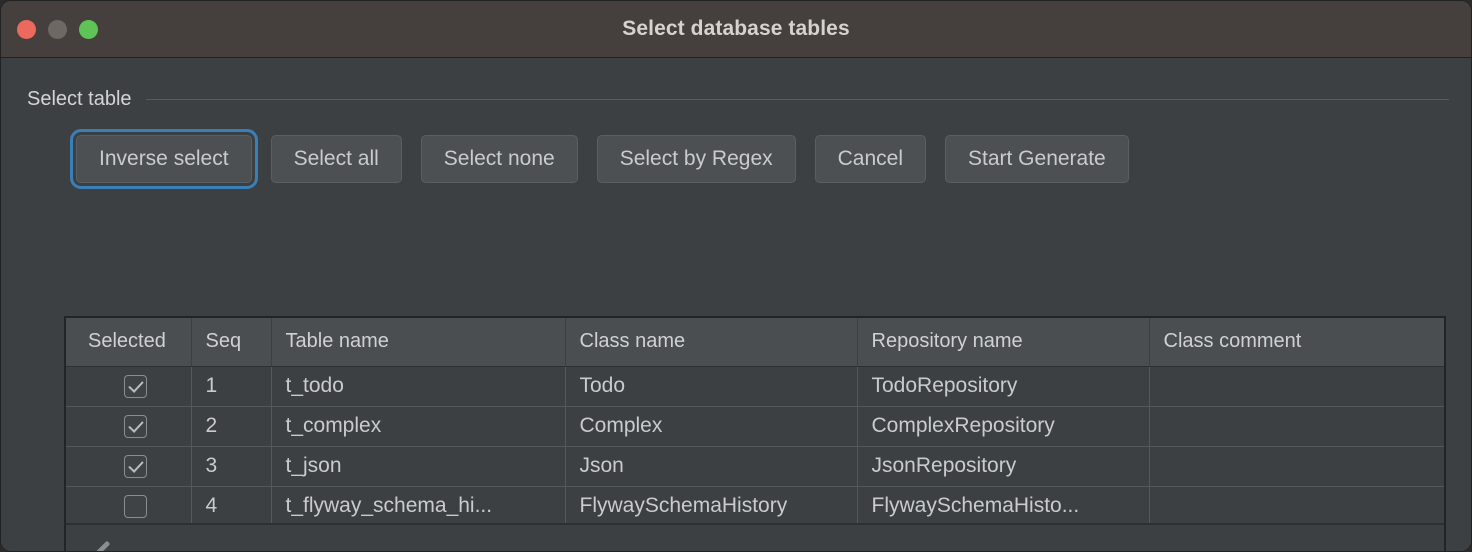 Image resolution: width=1472 pixels, height=552 pixels. I want to click on minimize-button, so click(57, 29).